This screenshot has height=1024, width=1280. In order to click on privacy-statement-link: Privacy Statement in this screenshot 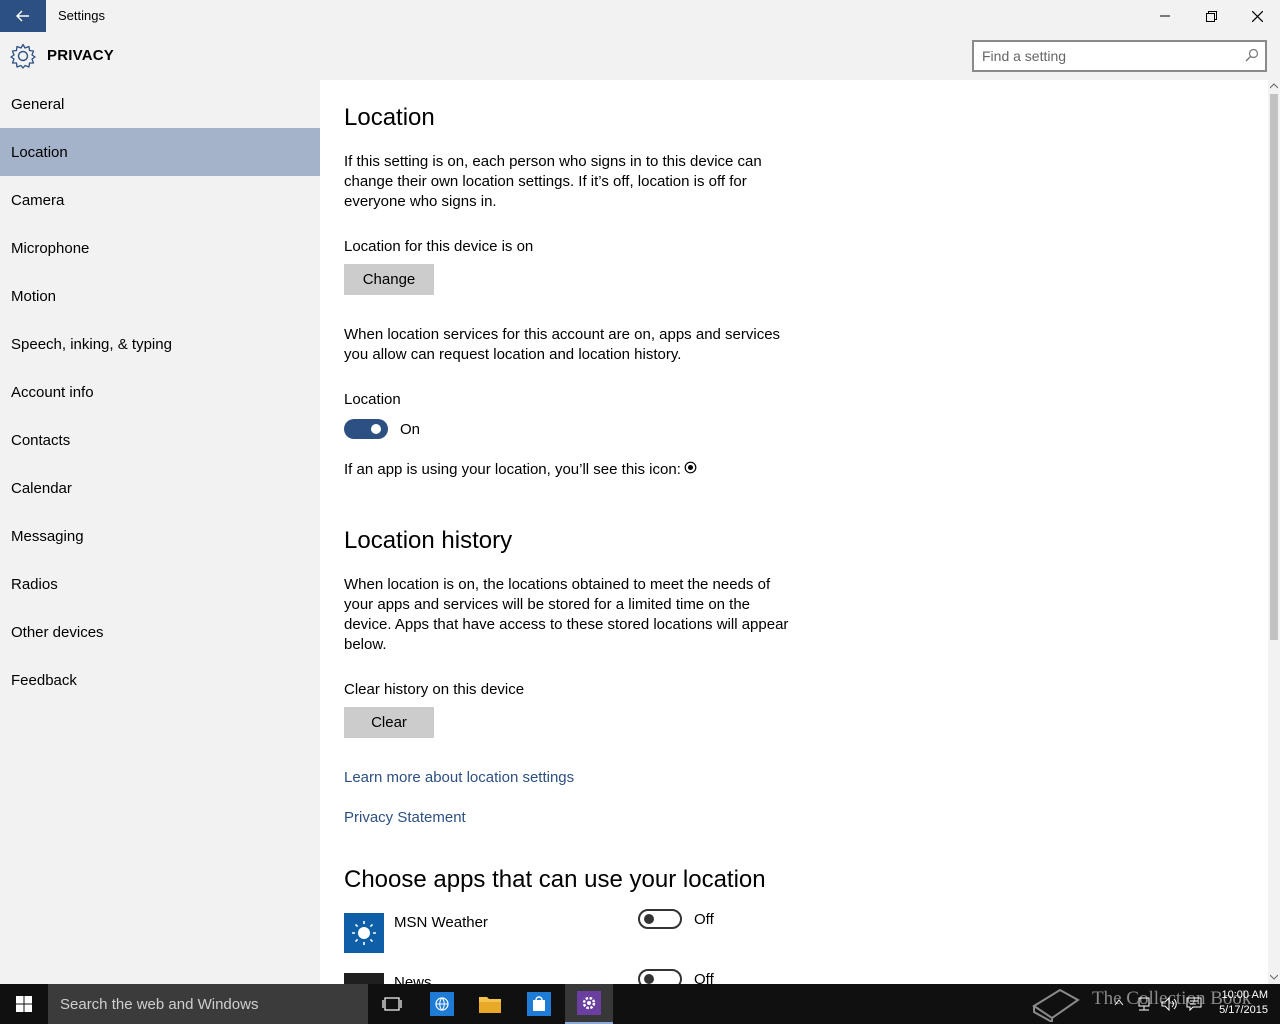, I will do `click(405, 817)`.